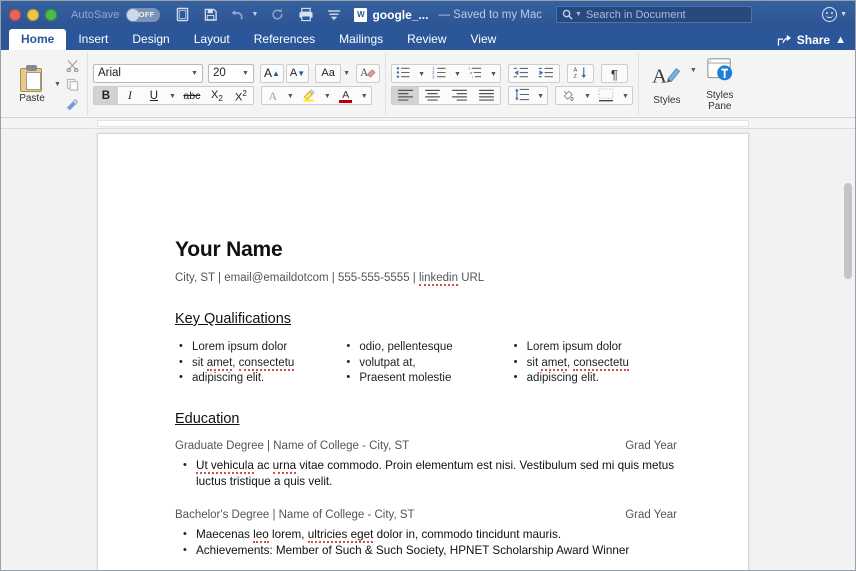  I want to click on chevron-up-icon: ▲, so click(840, 40).